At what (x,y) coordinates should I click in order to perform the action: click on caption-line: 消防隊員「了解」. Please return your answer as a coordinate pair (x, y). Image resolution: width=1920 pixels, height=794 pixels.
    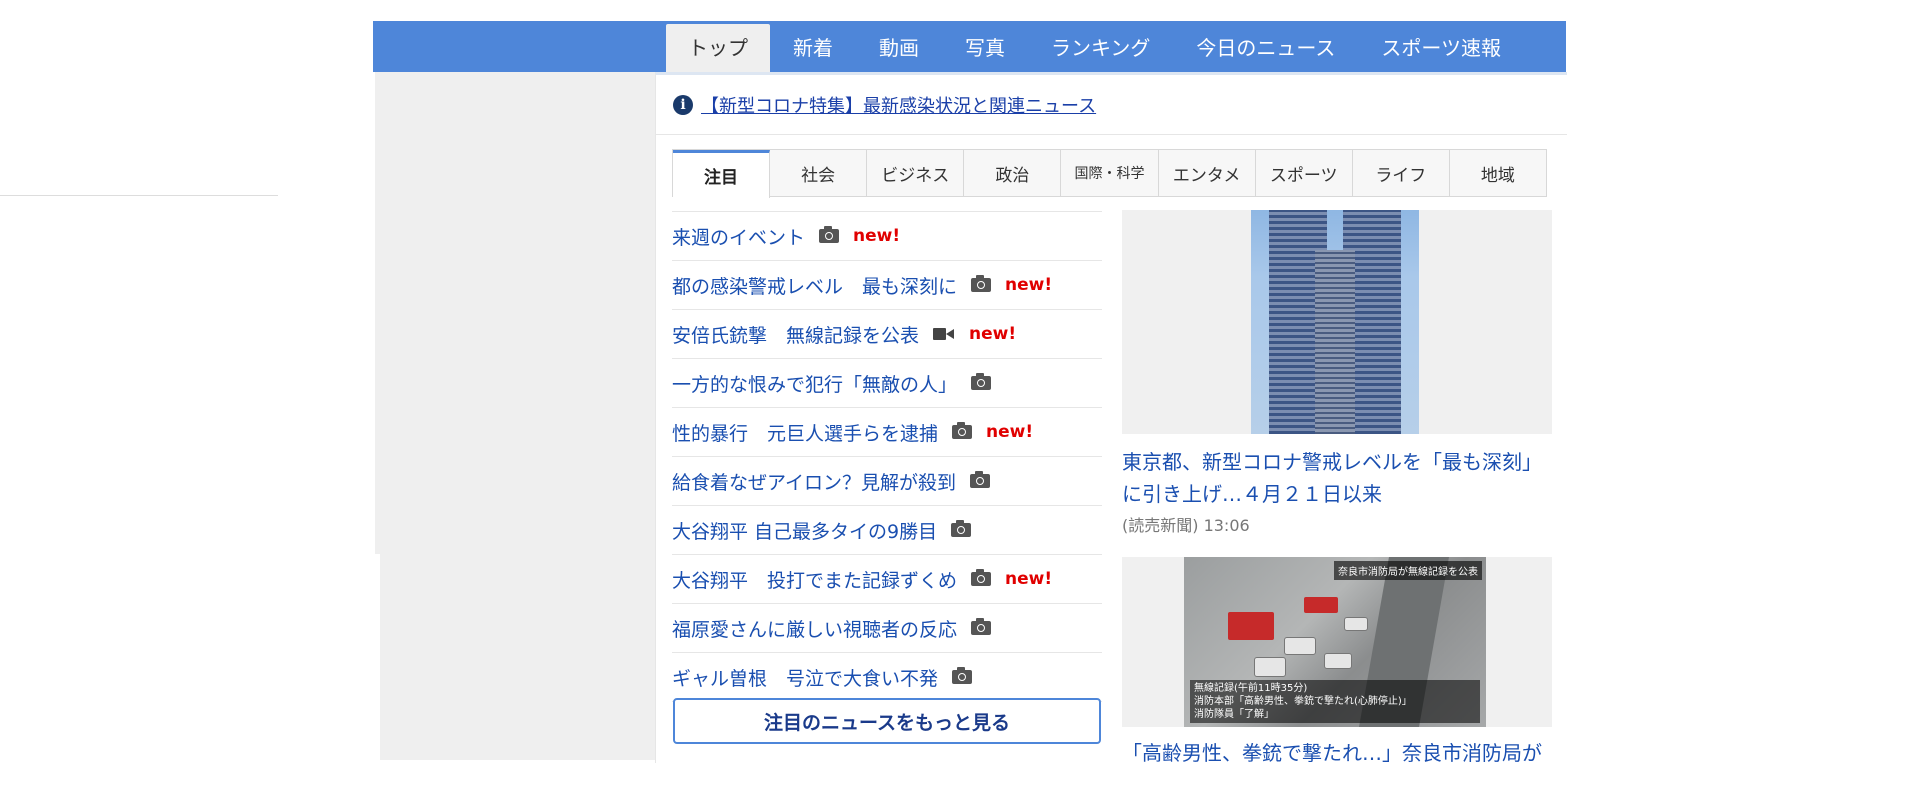
    Looking at the image, I should click on (1234, 714).